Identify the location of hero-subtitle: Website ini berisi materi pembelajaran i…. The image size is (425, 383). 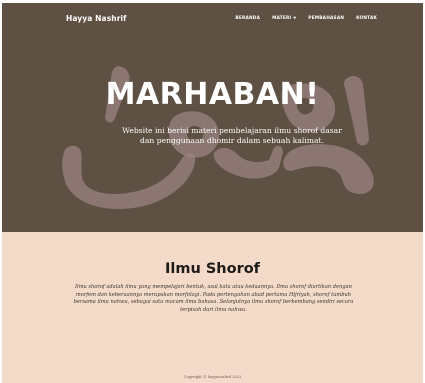
(232, 136).